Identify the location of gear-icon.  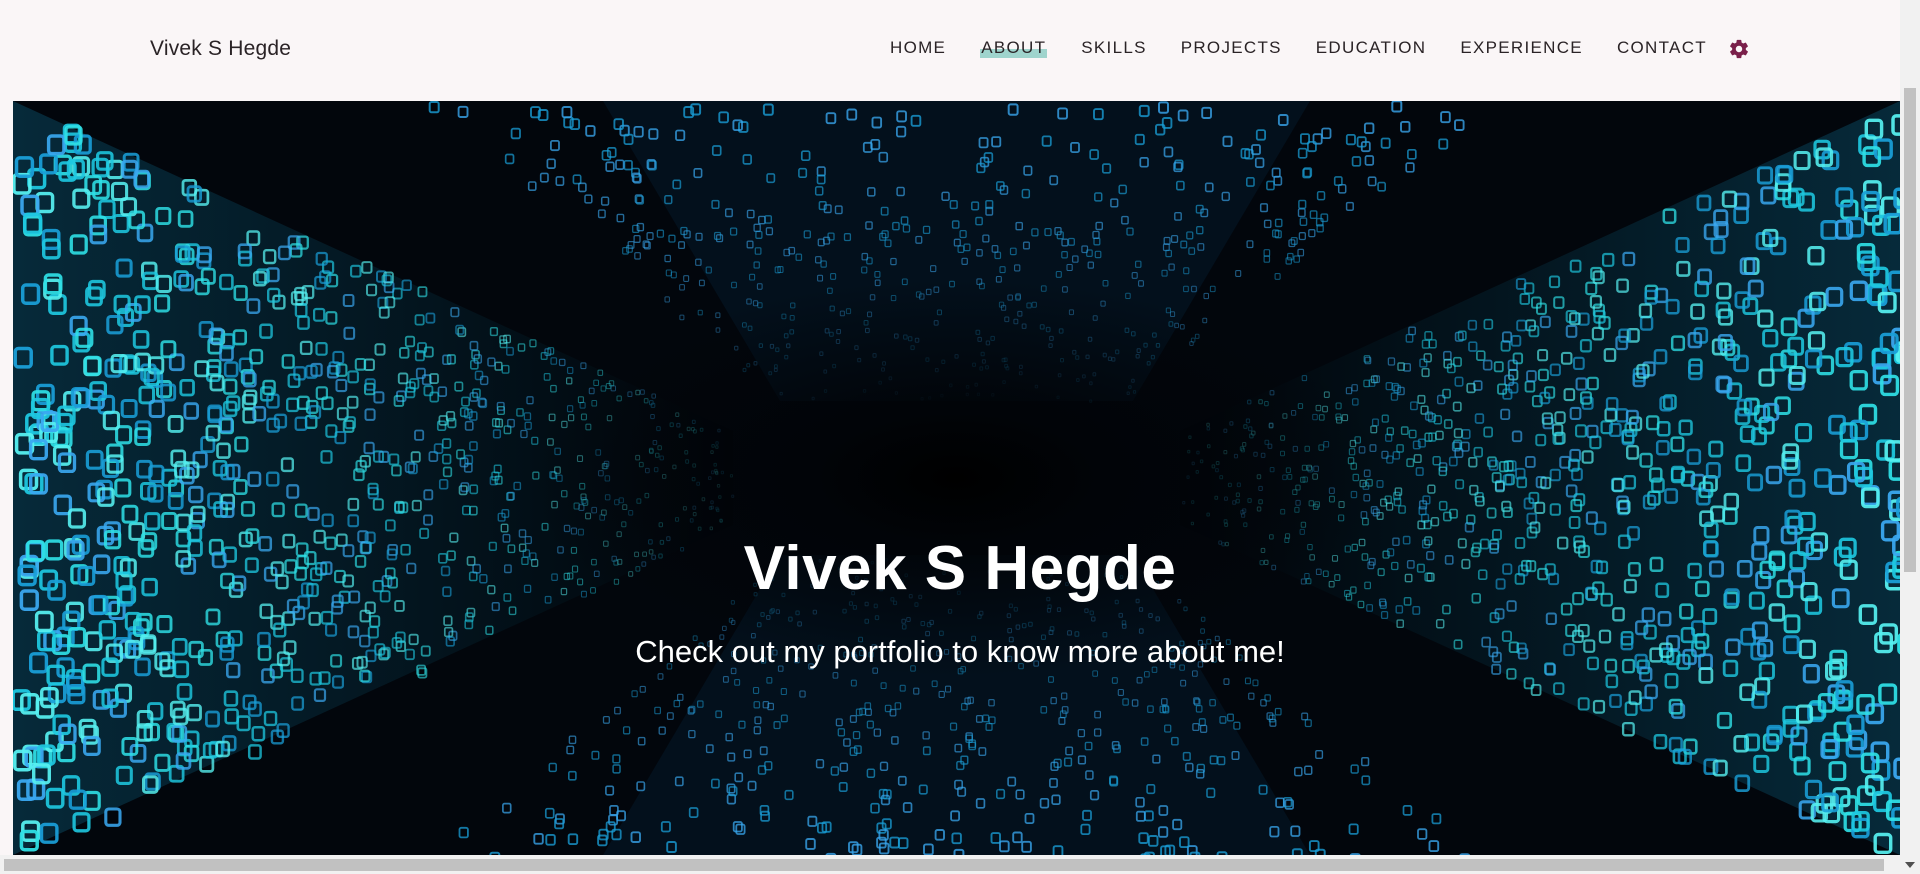
(1739, 49).